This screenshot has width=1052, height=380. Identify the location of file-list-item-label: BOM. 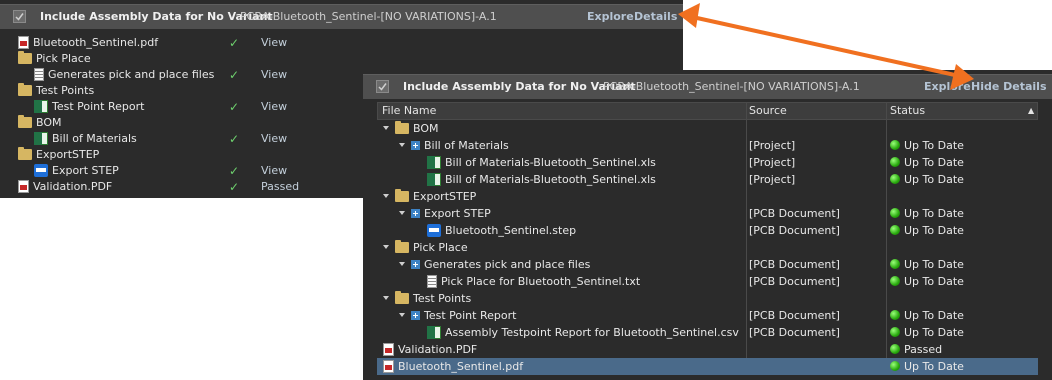
(49, 122).